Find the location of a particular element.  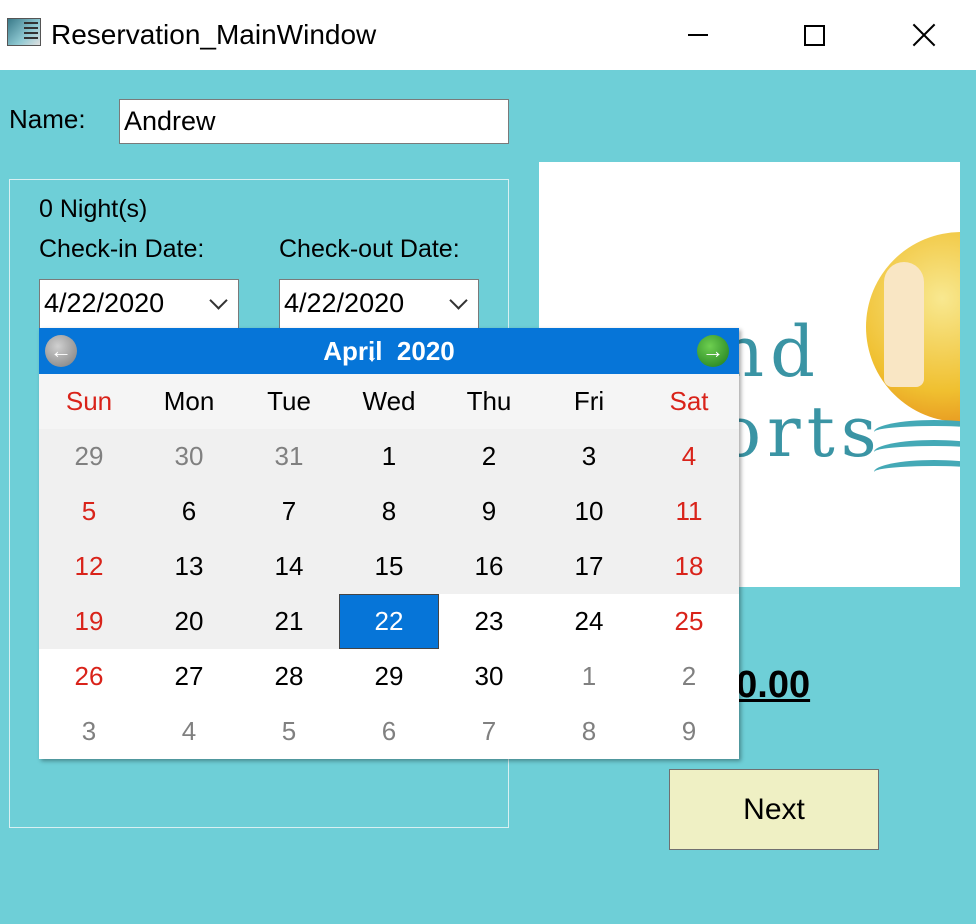

checkin-datepicker: 4/22/2020 is located at coordinates (139, 304).